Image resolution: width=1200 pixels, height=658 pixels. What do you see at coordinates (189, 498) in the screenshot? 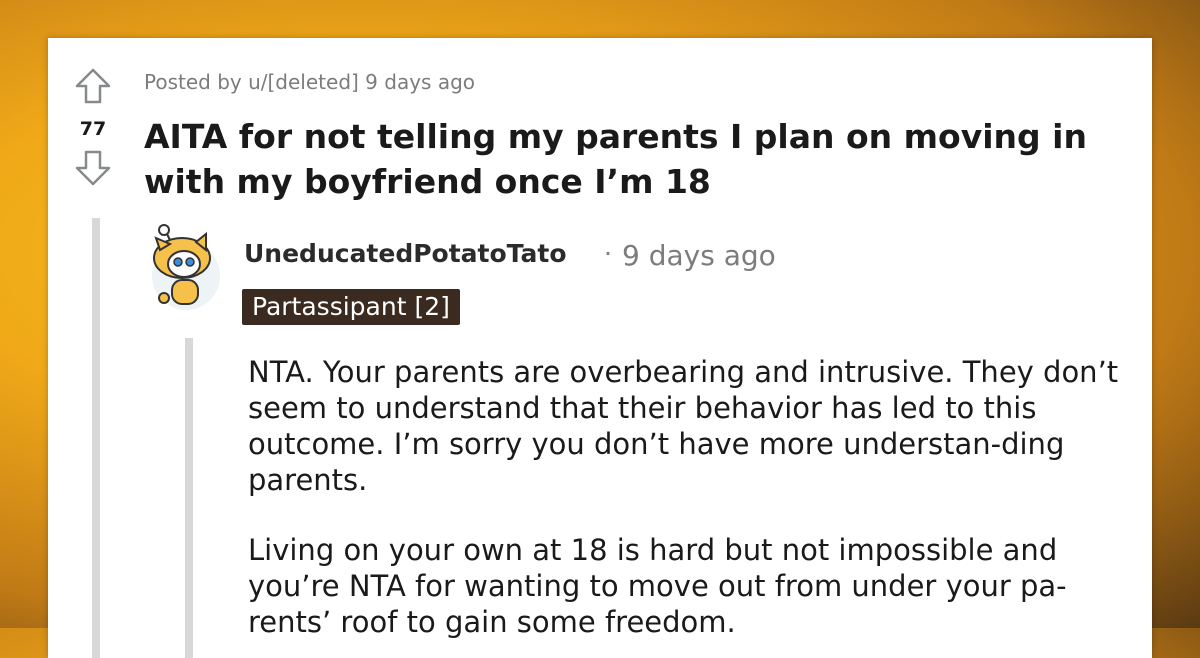
I see `comment-thread-line` at bounding box center [189, 498].